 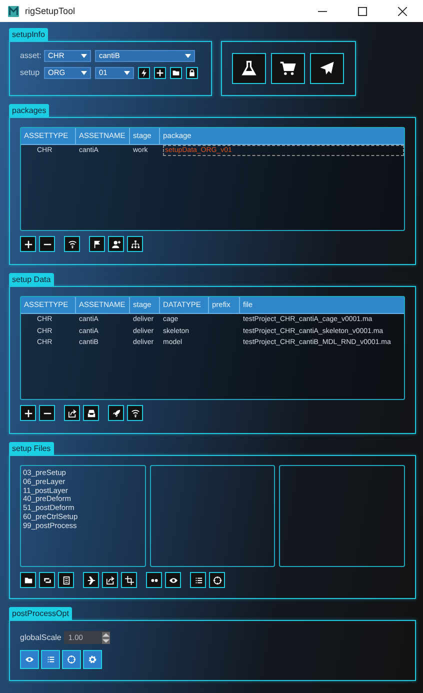 I want to click on cart-button, so click(x=288, y=68).